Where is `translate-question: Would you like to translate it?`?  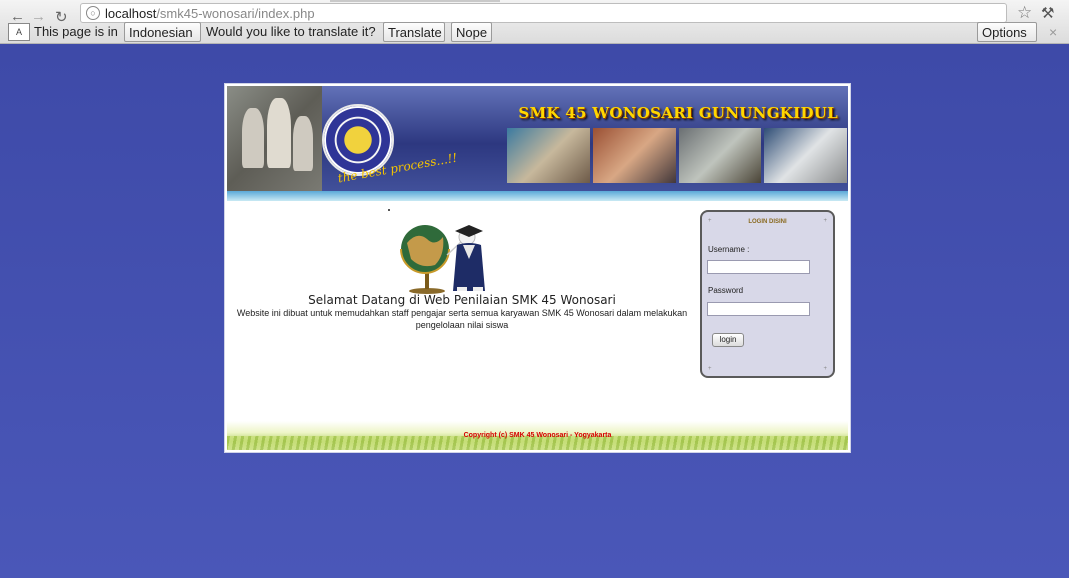
translate-question: Would you like to translate it? is located at coordinates (291, 31).